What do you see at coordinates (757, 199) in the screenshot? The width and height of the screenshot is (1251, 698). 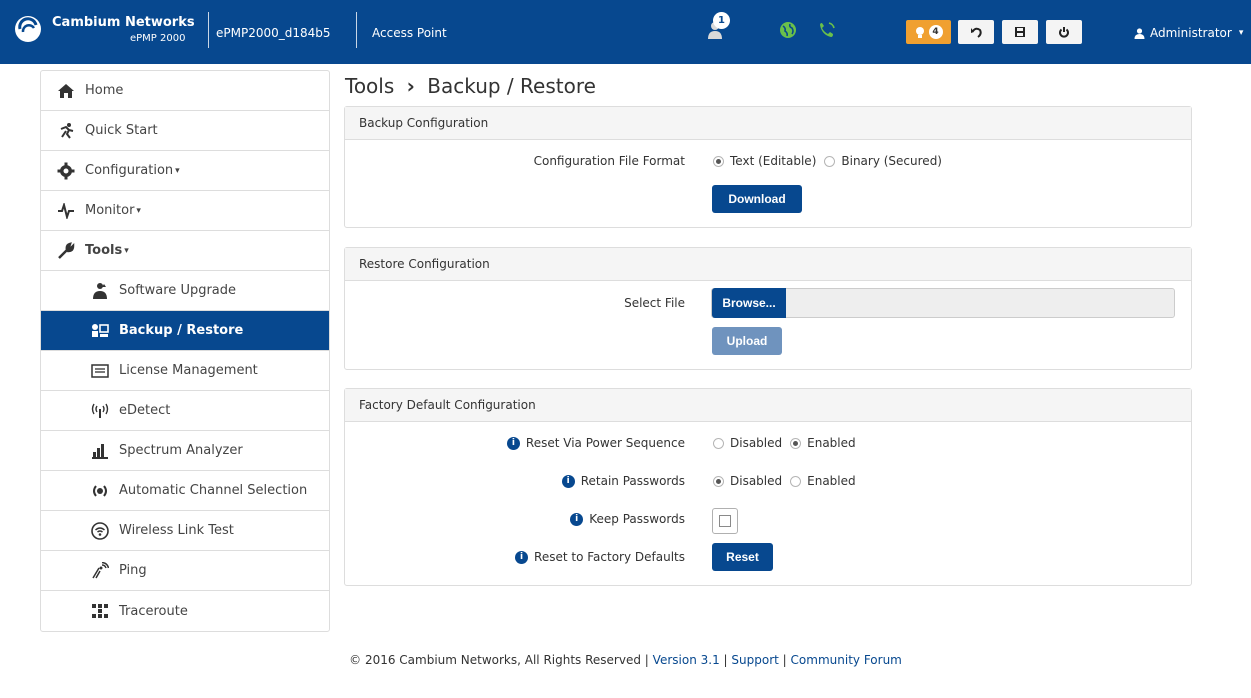 I see `download-button: Download` at bounding box center [757, 199].